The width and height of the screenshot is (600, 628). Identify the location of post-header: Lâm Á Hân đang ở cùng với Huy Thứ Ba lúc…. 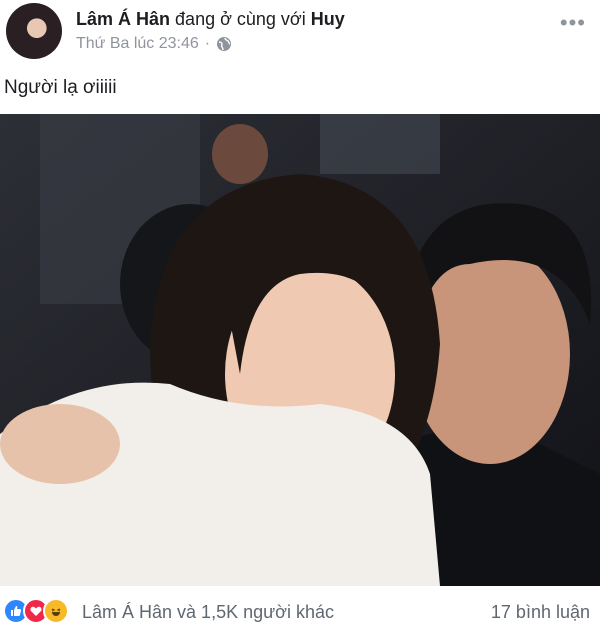
(300, 31).